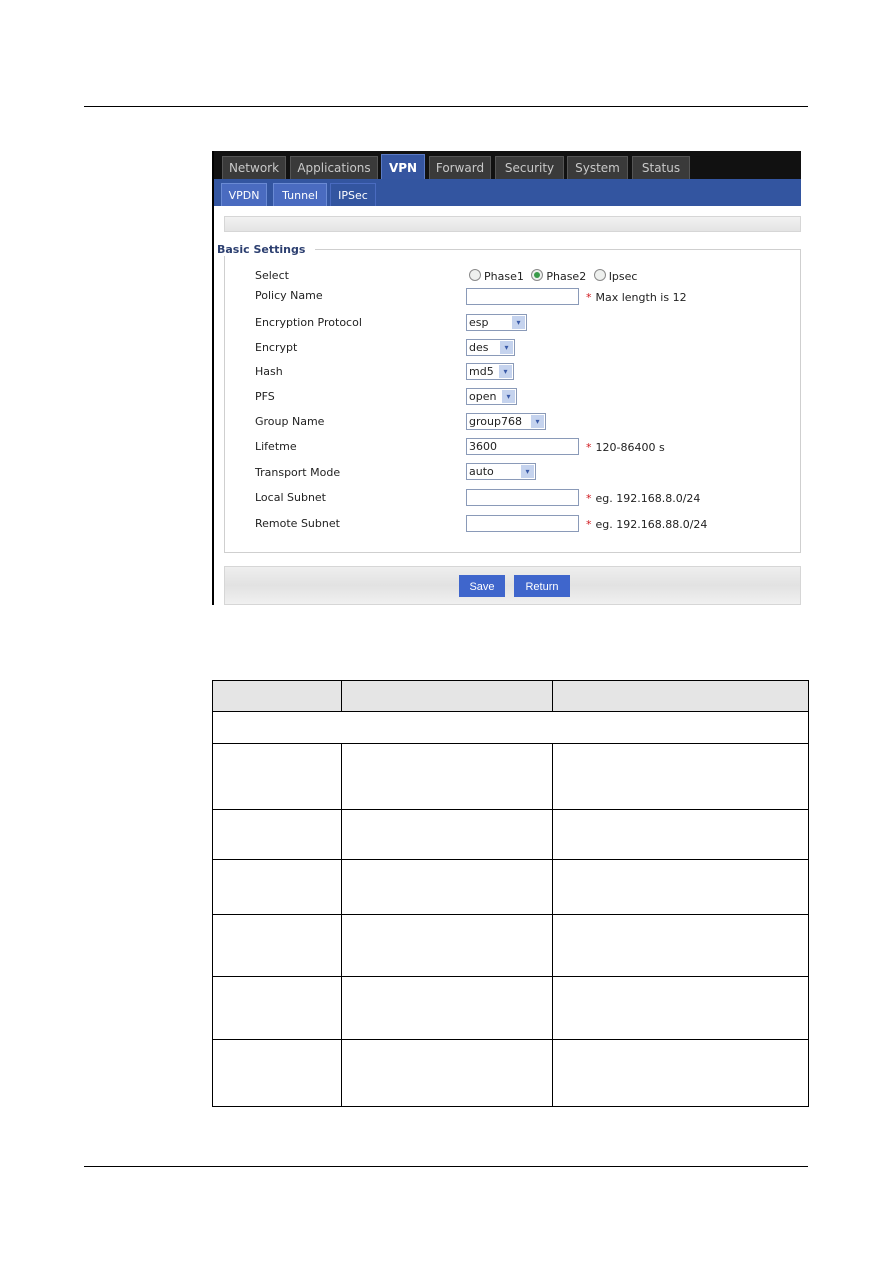  Describe the element at coordinates (504, 276) in the screenshot. I see `radio-phase1-label: Phase1` at that location.